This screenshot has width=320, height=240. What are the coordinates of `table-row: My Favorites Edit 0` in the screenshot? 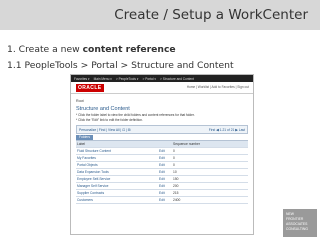 It's located at (162, 158).